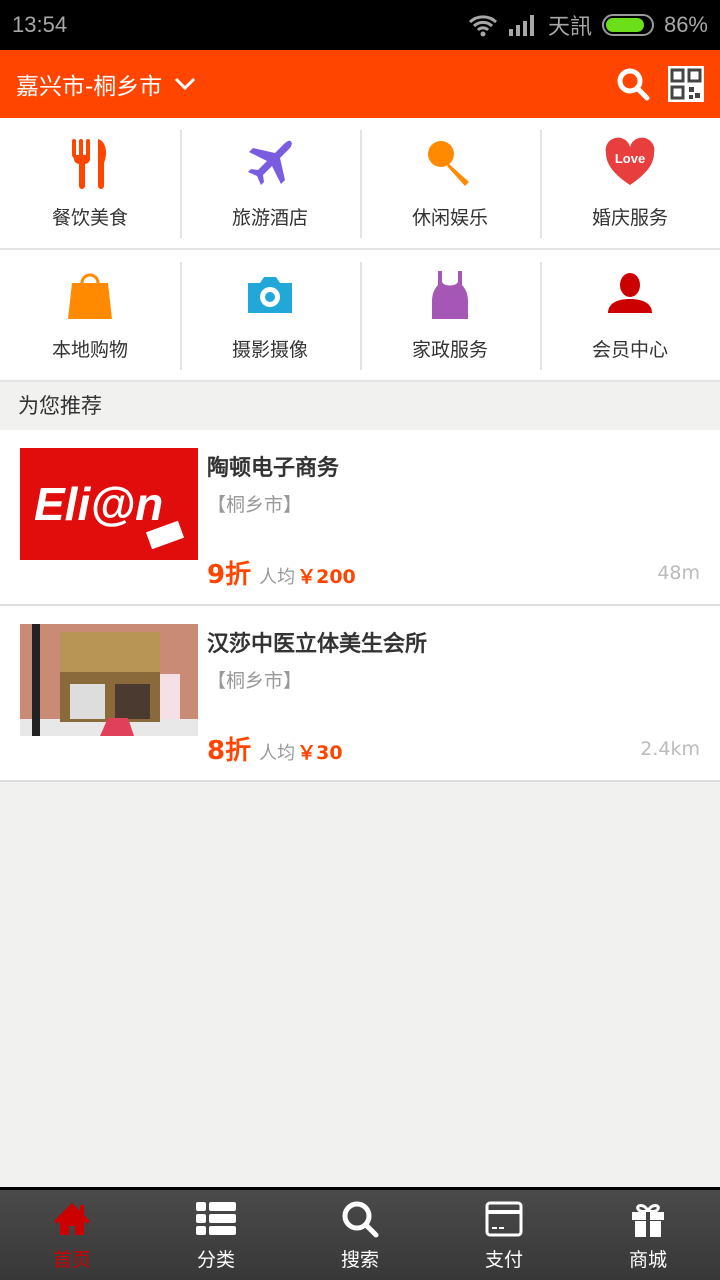 The width and height of the screenshot is (720, 1280). What do you see at coordinates (686, 84) in the screenshot?
I see `qr-code-icon` at bounding box center [686, 84].